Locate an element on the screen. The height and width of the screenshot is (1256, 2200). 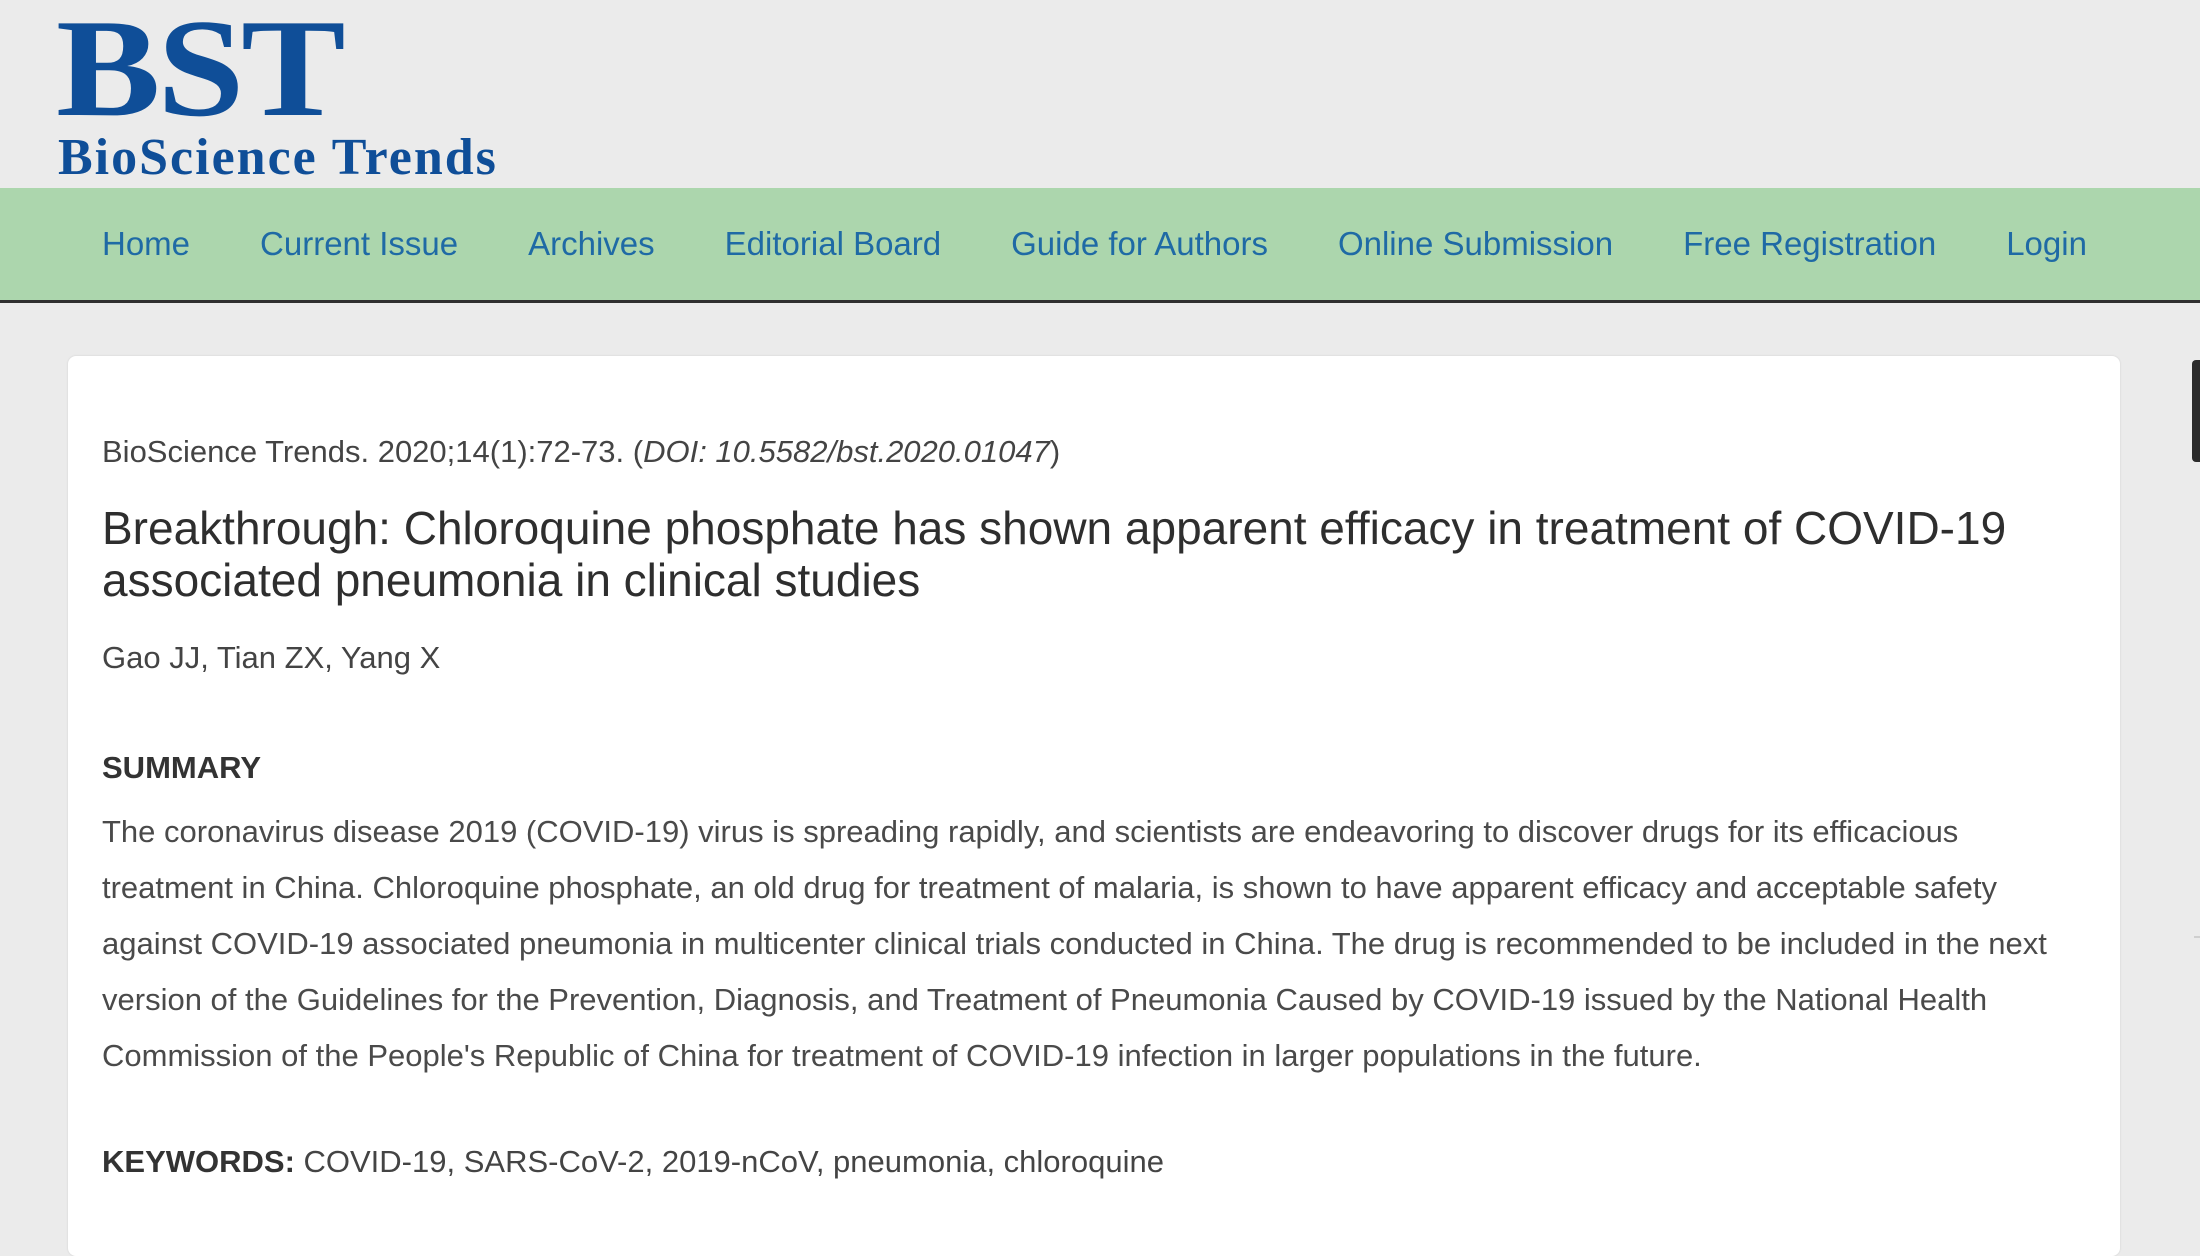
article-authors: Gao JJ, Tian ZX, Yang X is located at coordinates (271, 657).